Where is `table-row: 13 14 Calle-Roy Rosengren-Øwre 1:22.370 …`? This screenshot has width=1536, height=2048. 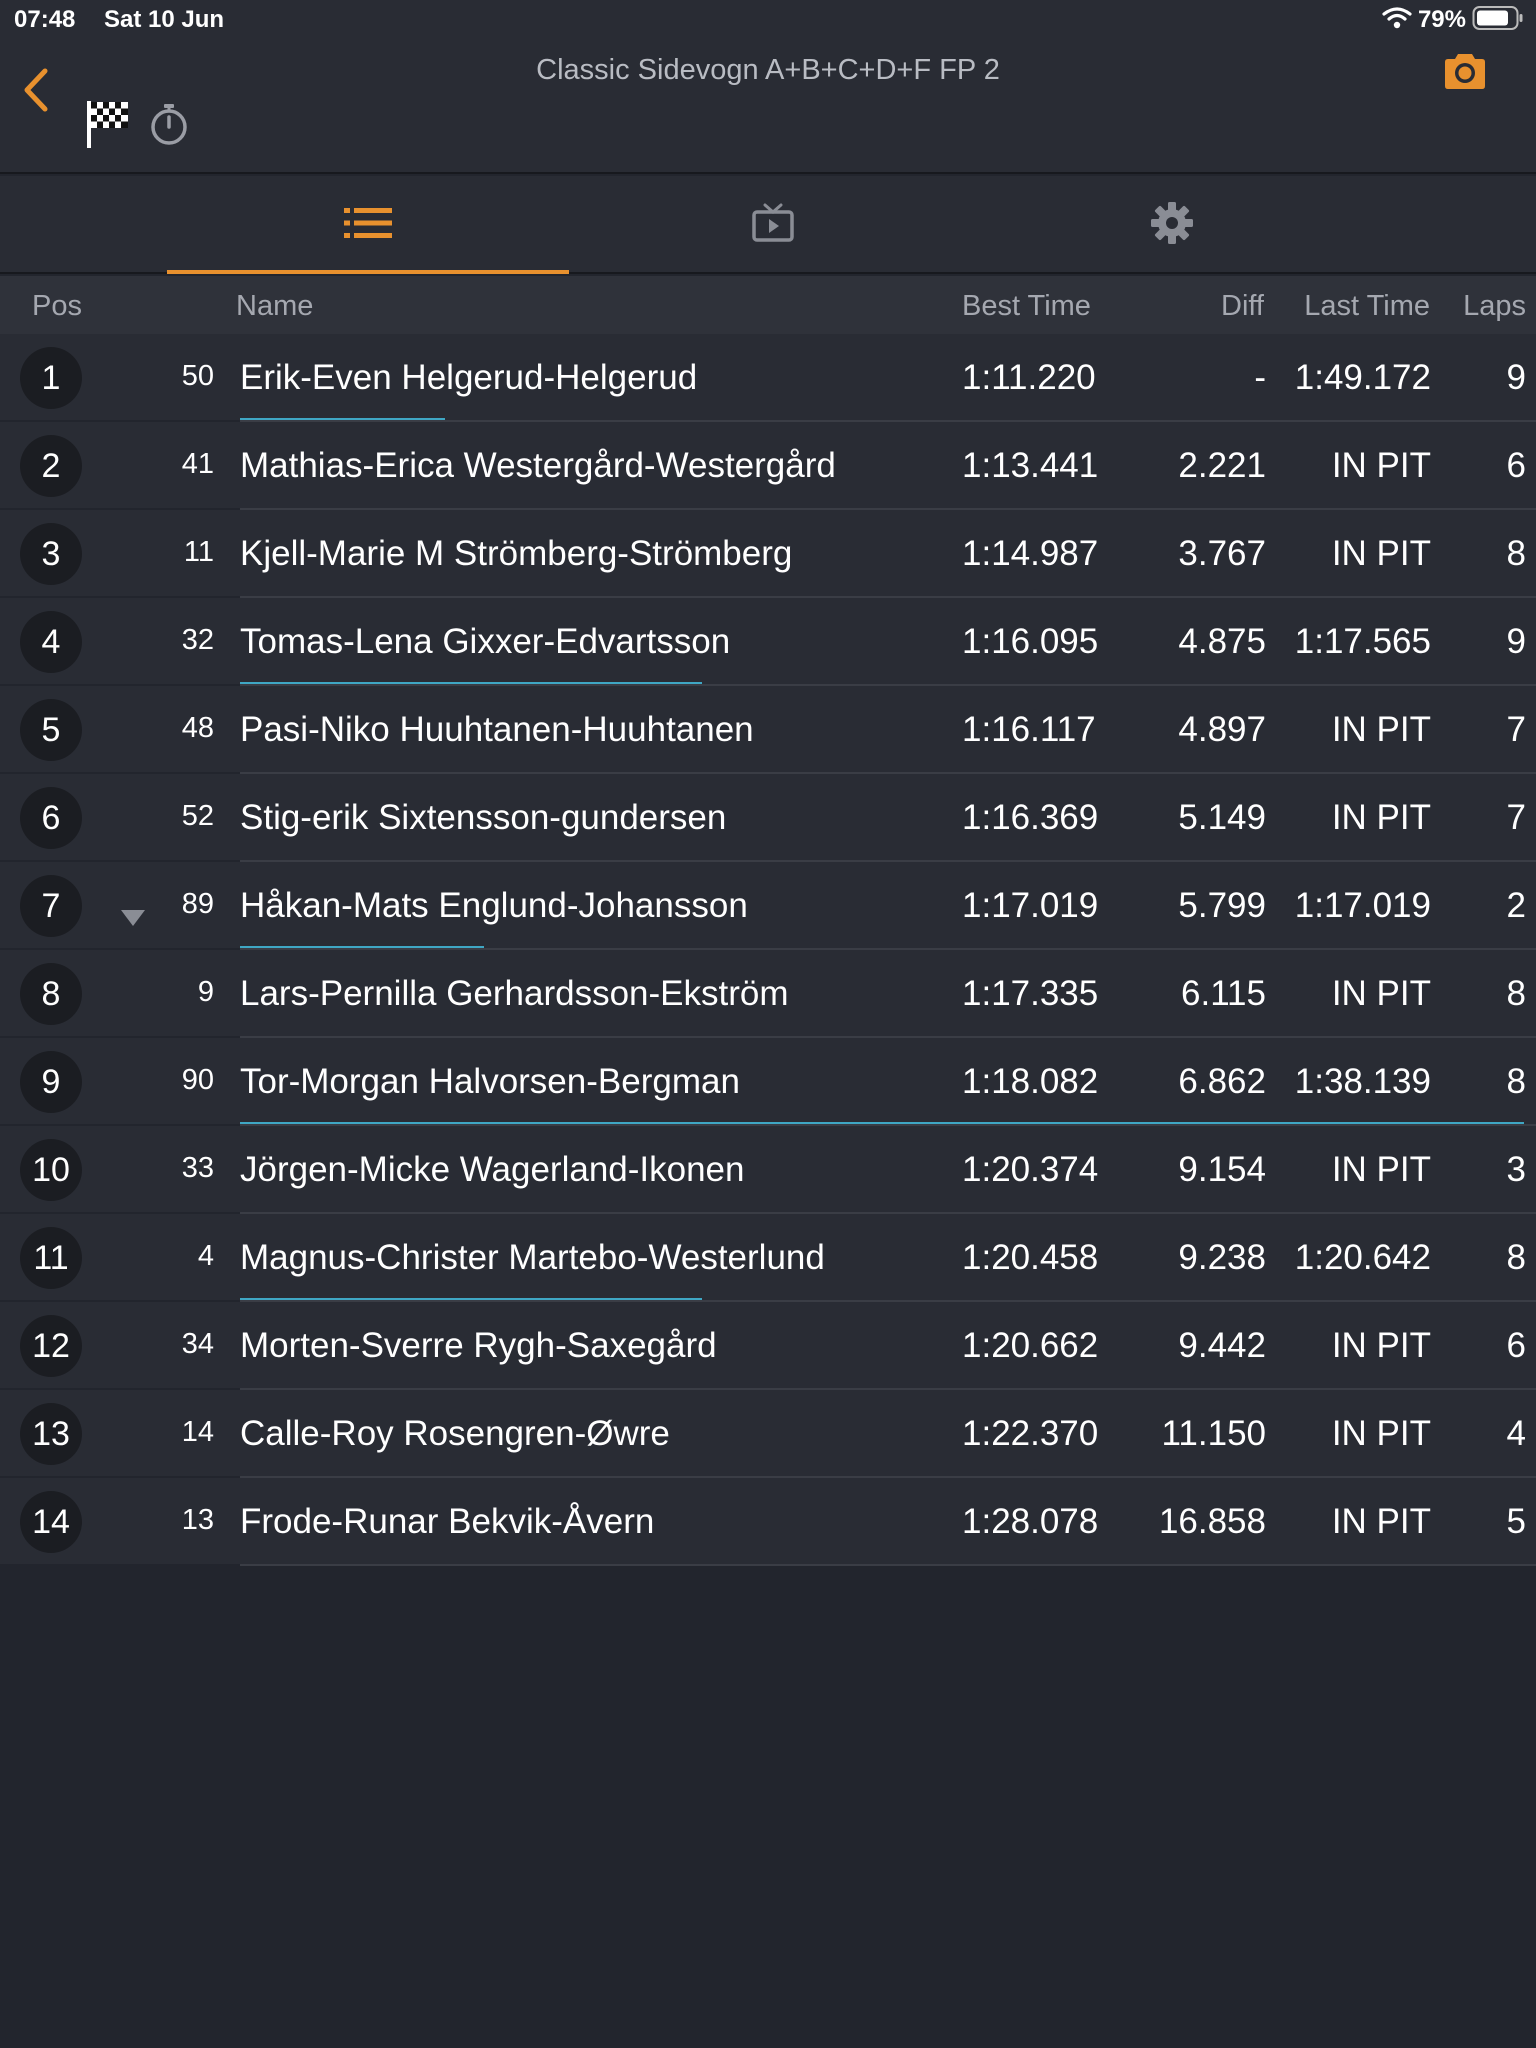
table-row: 13 14 Calle-Roy Rosengren-Øwre 1:22.370 … is located at coordinates (768, 1434).